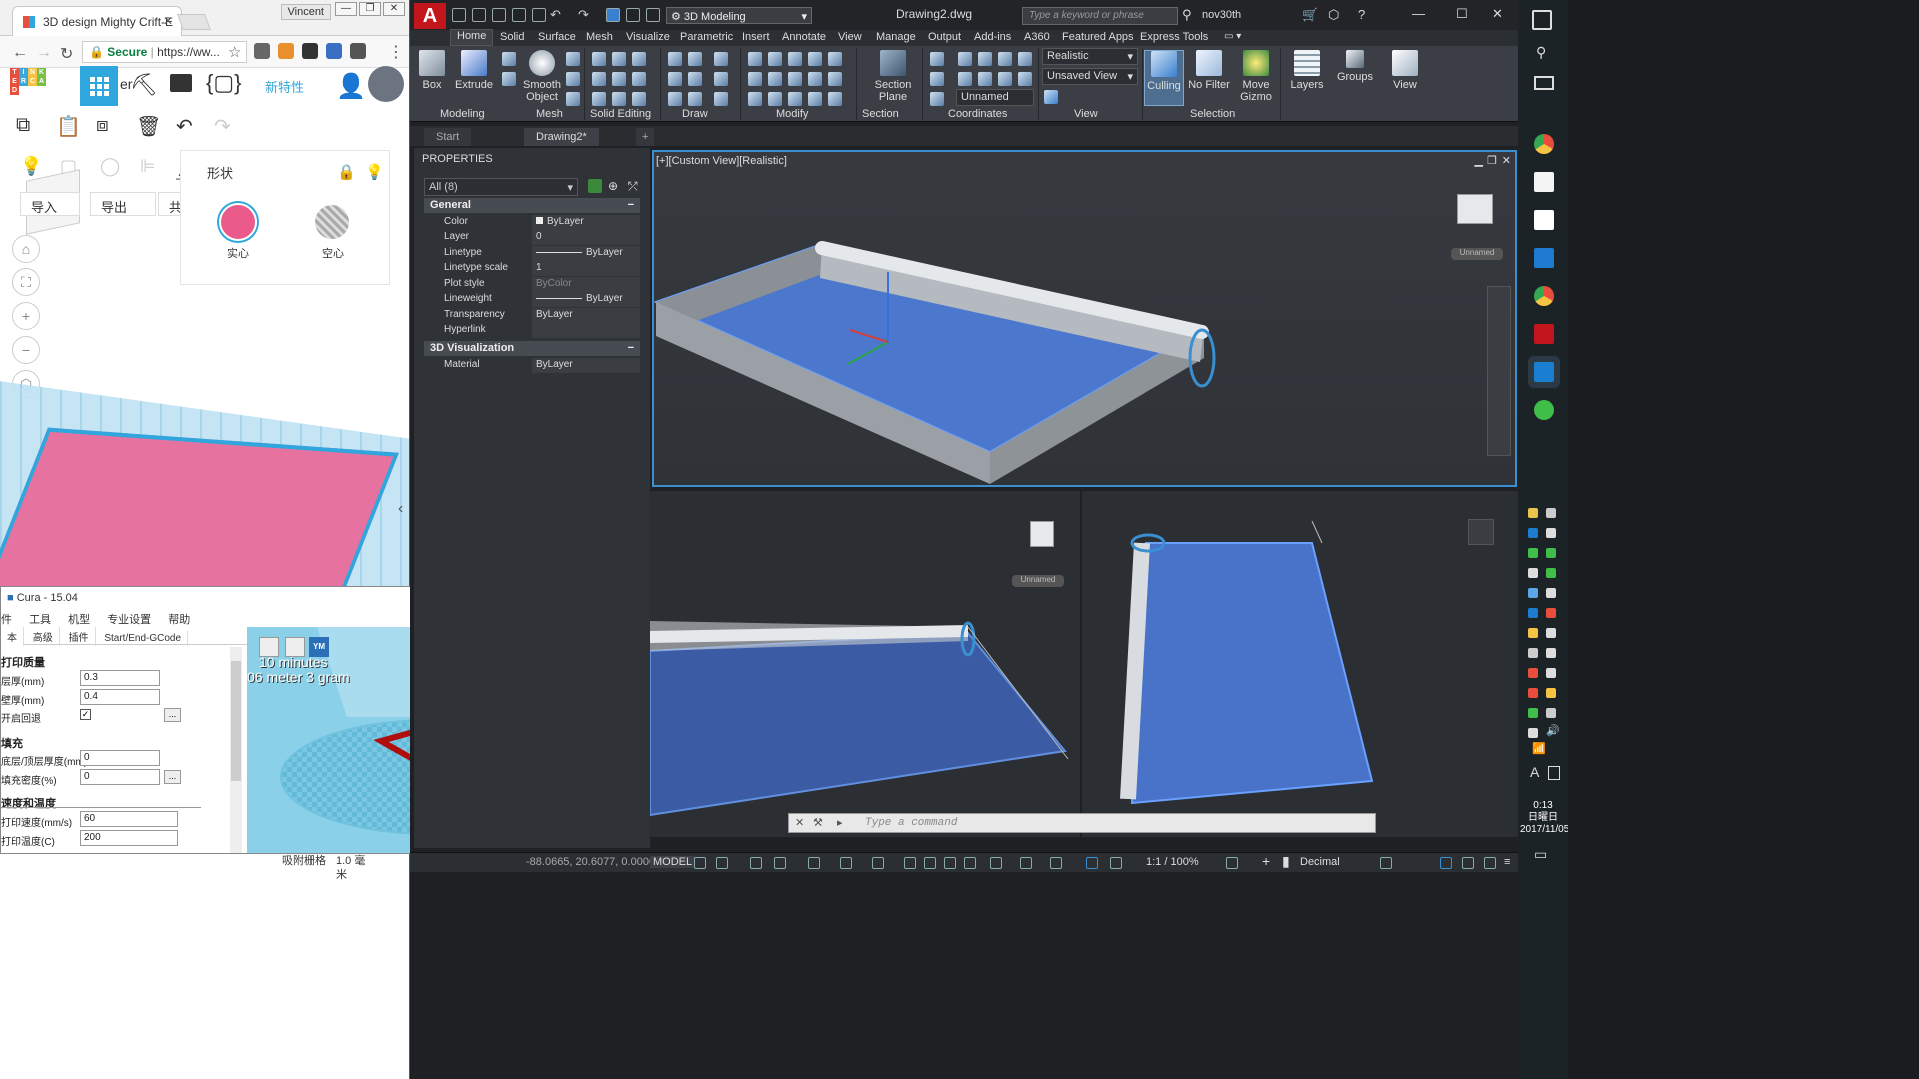 The height and width of the screenshot is (1079, 1919). I want to click on taskbar-clock: 0:13 日曜日 2017/11/05, so click(1544, 818).